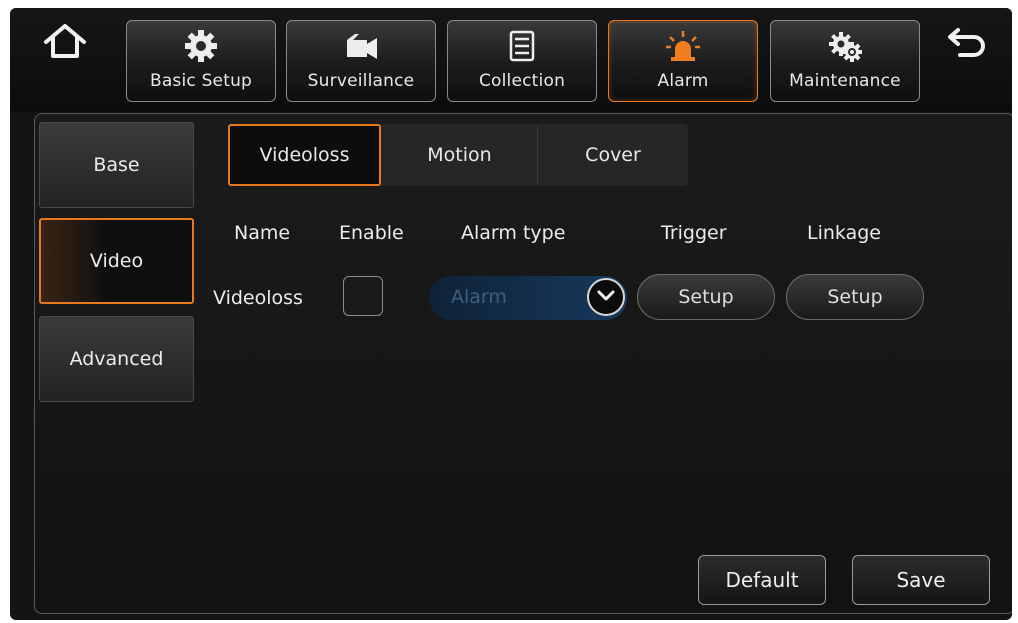 The image size is (1018, 623). Describe the element at coordinates (513, 233) in the screenshot. I see `column-header-alarm-type: Alarm type` at that location.